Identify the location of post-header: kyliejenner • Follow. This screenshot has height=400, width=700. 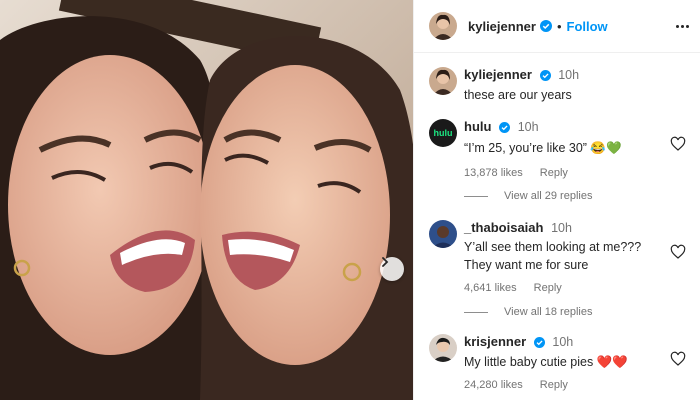
(557, 26).